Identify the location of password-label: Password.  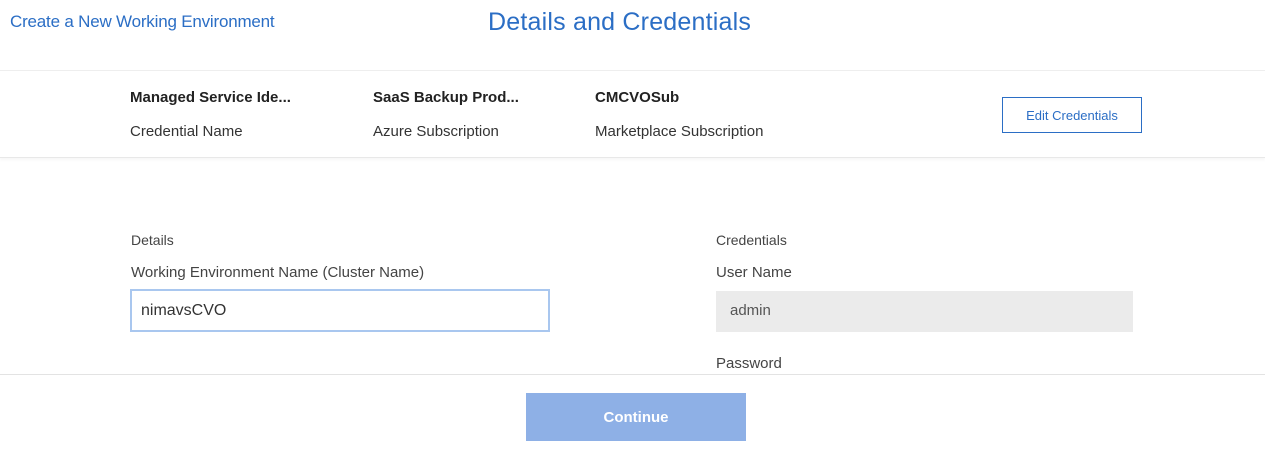
(749, 363).